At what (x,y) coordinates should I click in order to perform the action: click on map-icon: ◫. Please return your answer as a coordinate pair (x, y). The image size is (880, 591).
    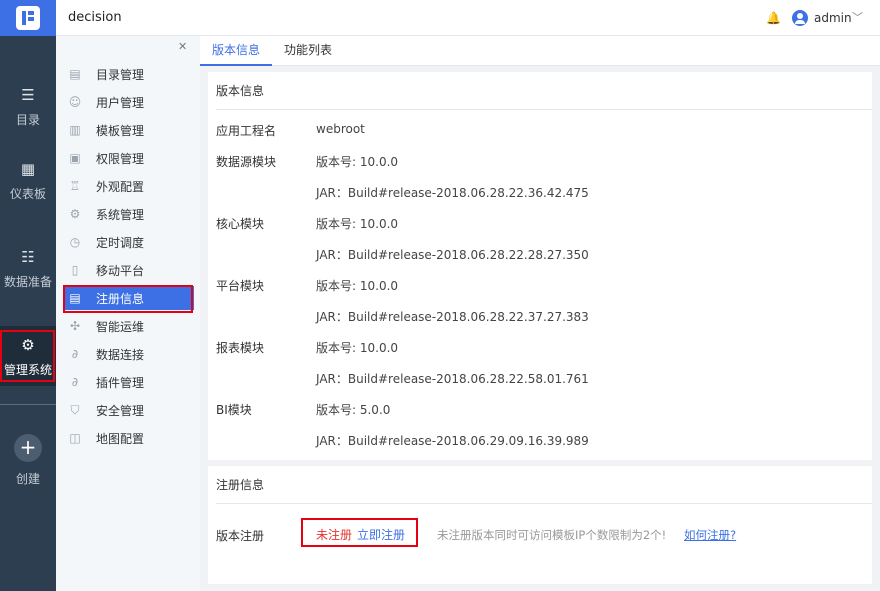
    Looking at the image, I should click on (75, 438).